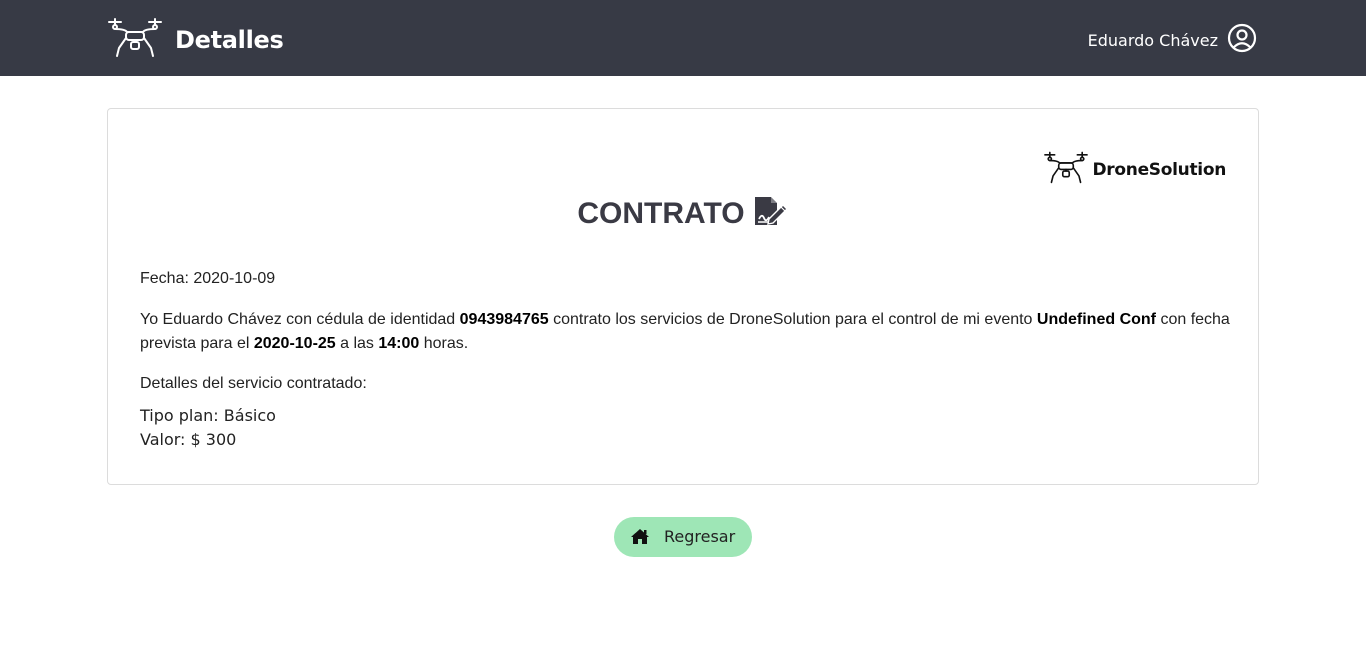  I want to click on event-time: 14:00, so click(399, 343).